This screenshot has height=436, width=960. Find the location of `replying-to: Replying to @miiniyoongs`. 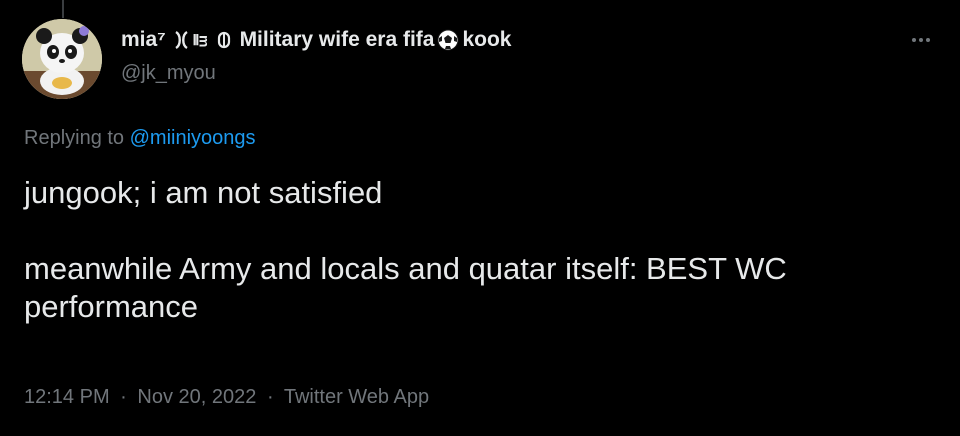

replying-to: Replying to @miiniyoongs is located at coordinates (140, 138).